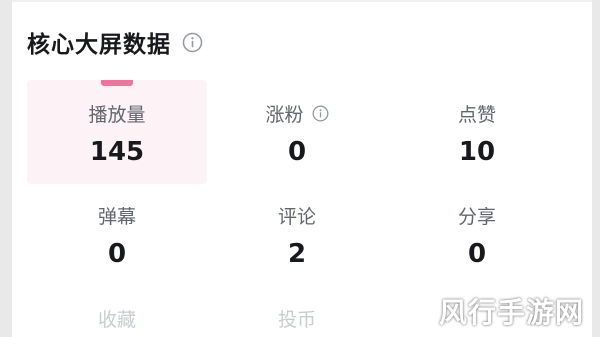 The width and height of the screenshot is (600, 337). Describe the element at coordinates (117, 237) in the screenshot. I see `metric-danmaku: 弹幕 0` at that location.